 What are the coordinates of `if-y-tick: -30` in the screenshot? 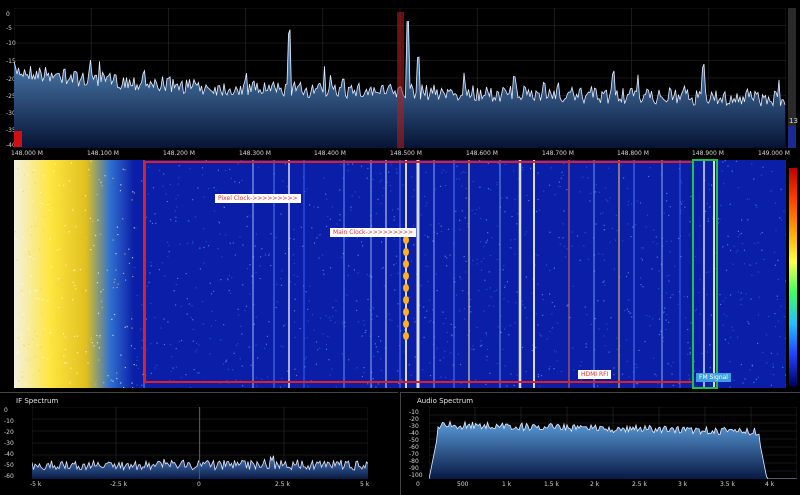 It's located at (9, 443).